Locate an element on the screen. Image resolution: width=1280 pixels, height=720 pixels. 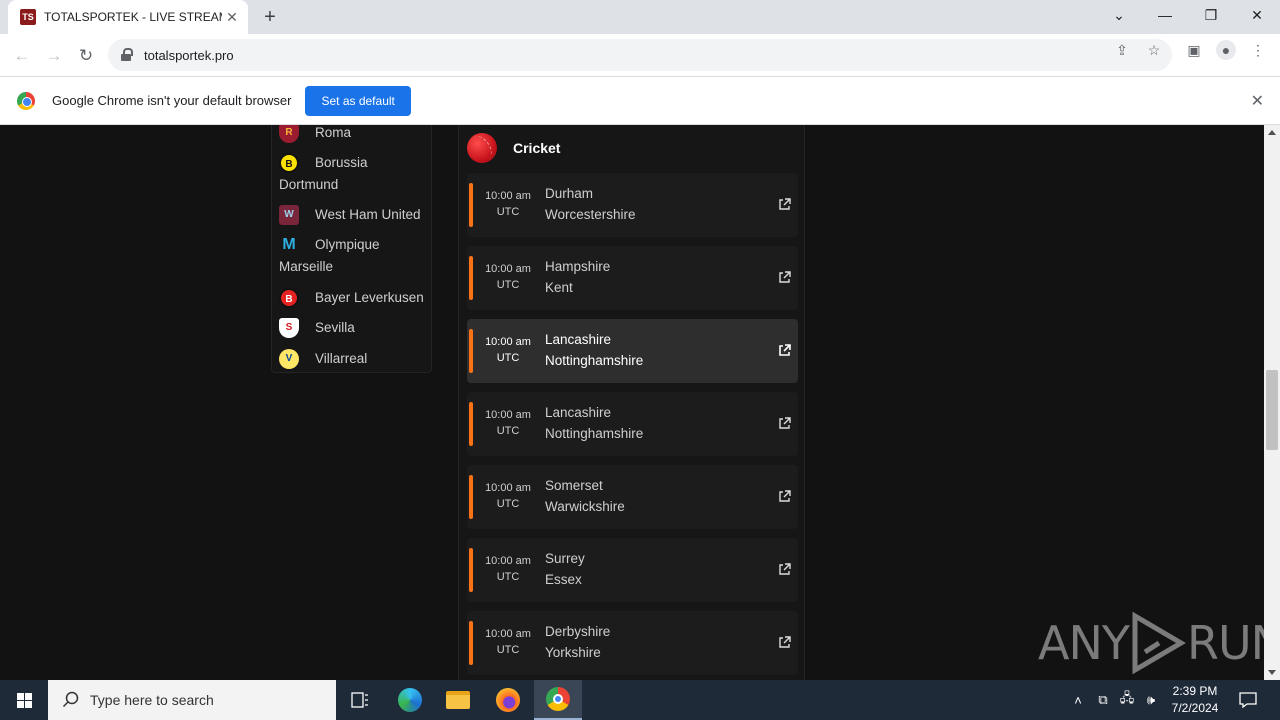
profile-avatar-icon: ● is located at coordinates (1226, 50).